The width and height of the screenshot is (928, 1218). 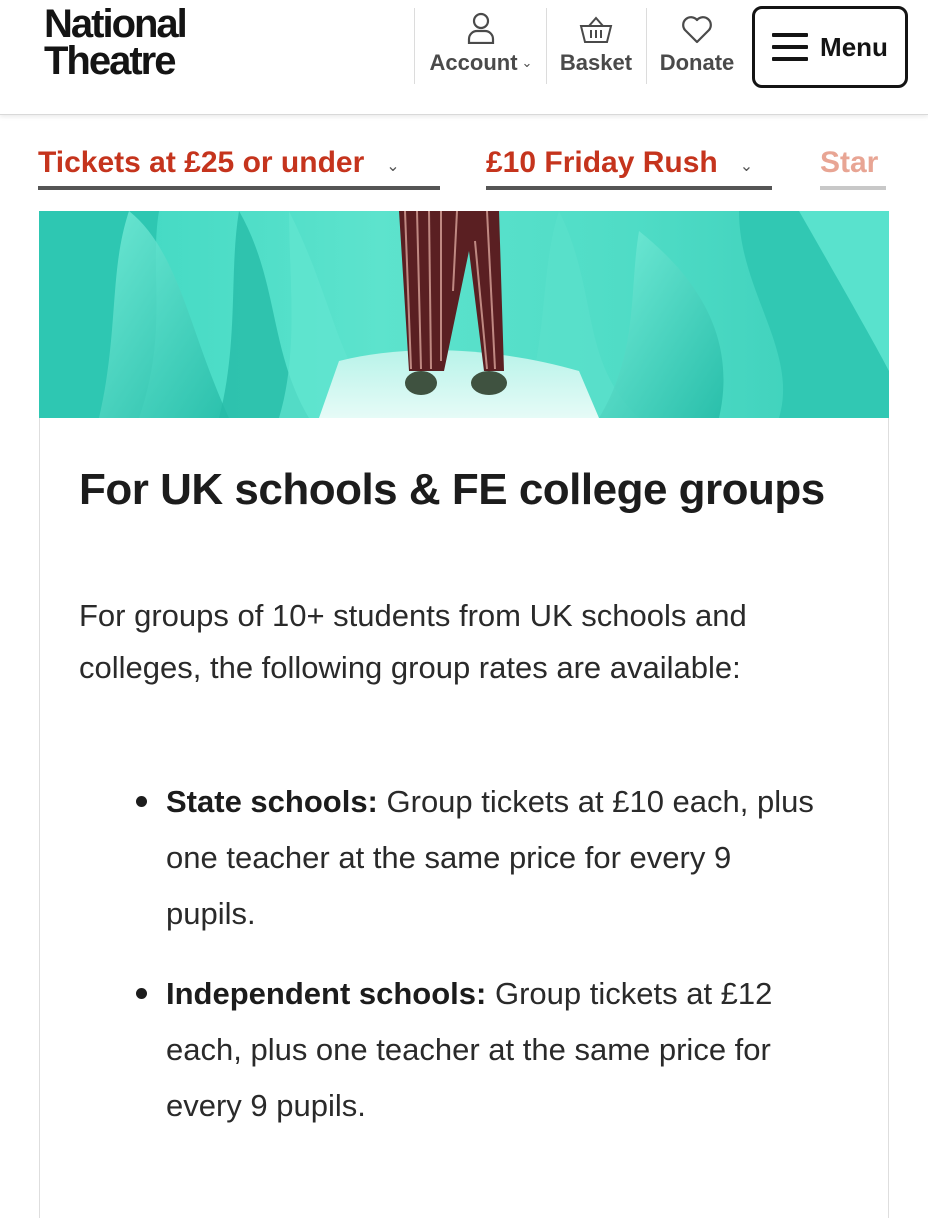 I want to click on rate-label: Independent schools:, so click(x=326, y=993).